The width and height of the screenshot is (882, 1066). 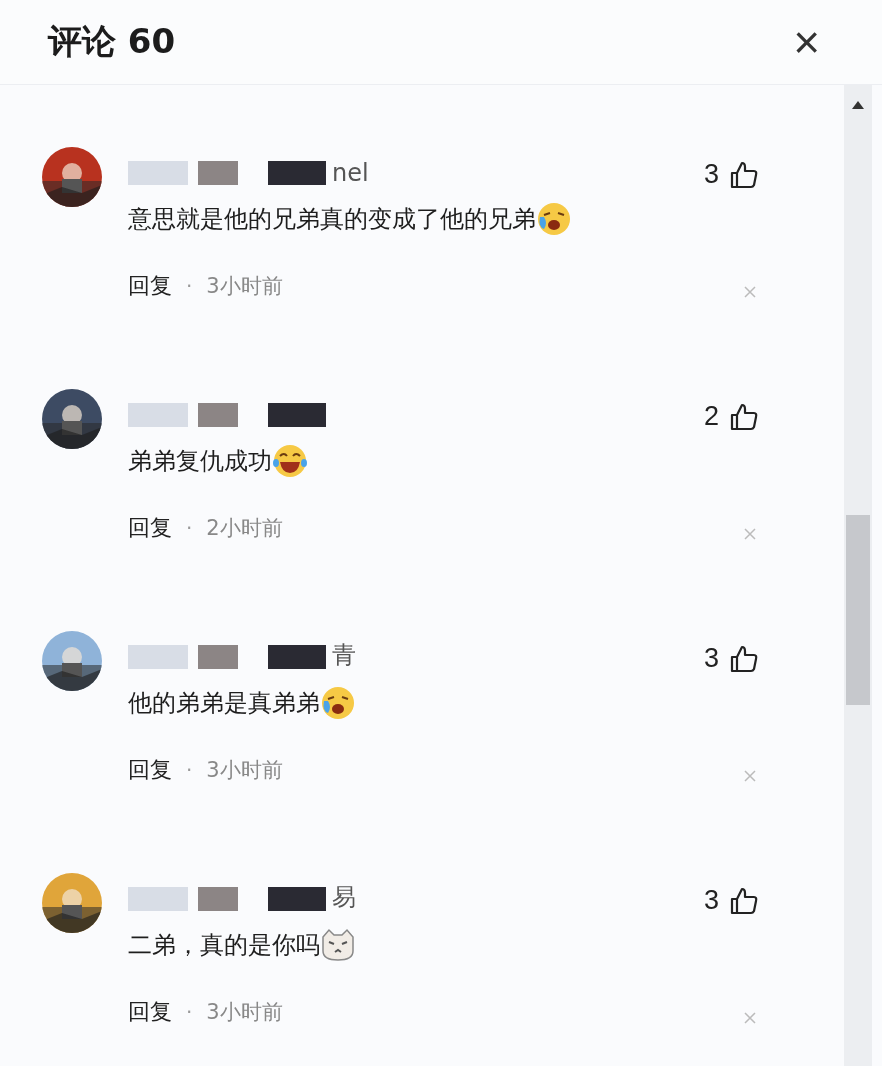 I want to click on user-name: 易, so click(x=344, y=897).